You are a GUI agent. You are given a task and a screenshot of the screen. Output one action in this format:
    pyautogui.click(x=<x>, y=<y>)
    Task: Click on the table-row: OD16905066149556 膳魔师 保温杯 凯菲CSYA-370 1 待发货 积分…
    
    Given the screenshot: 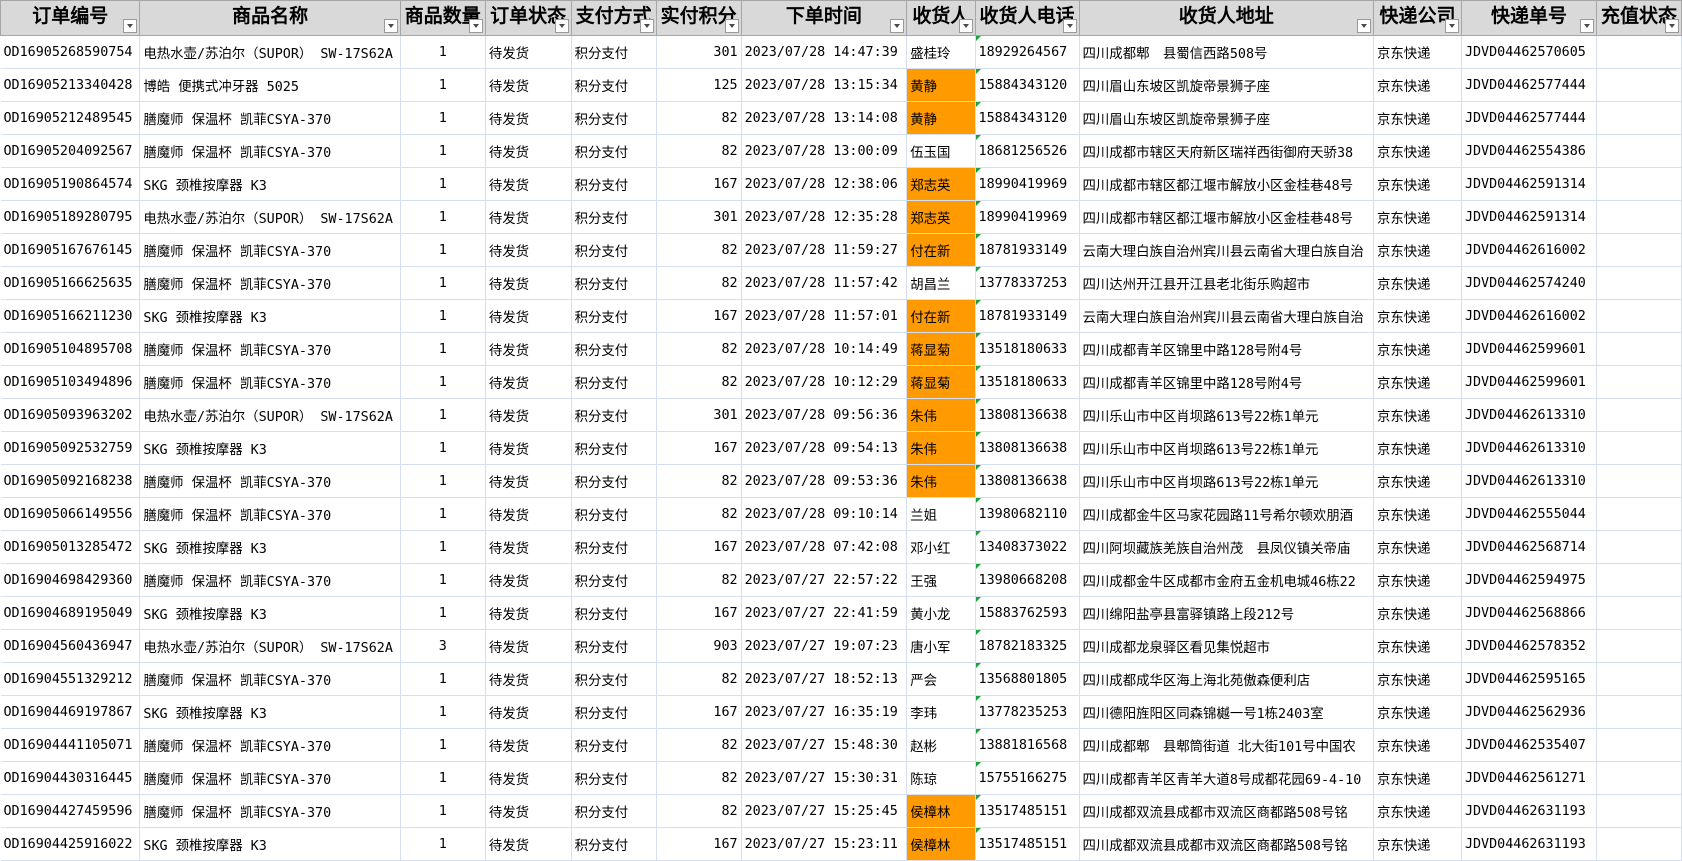 What is the action you would take?
    pyautogui.click(x=841, y=514)
    